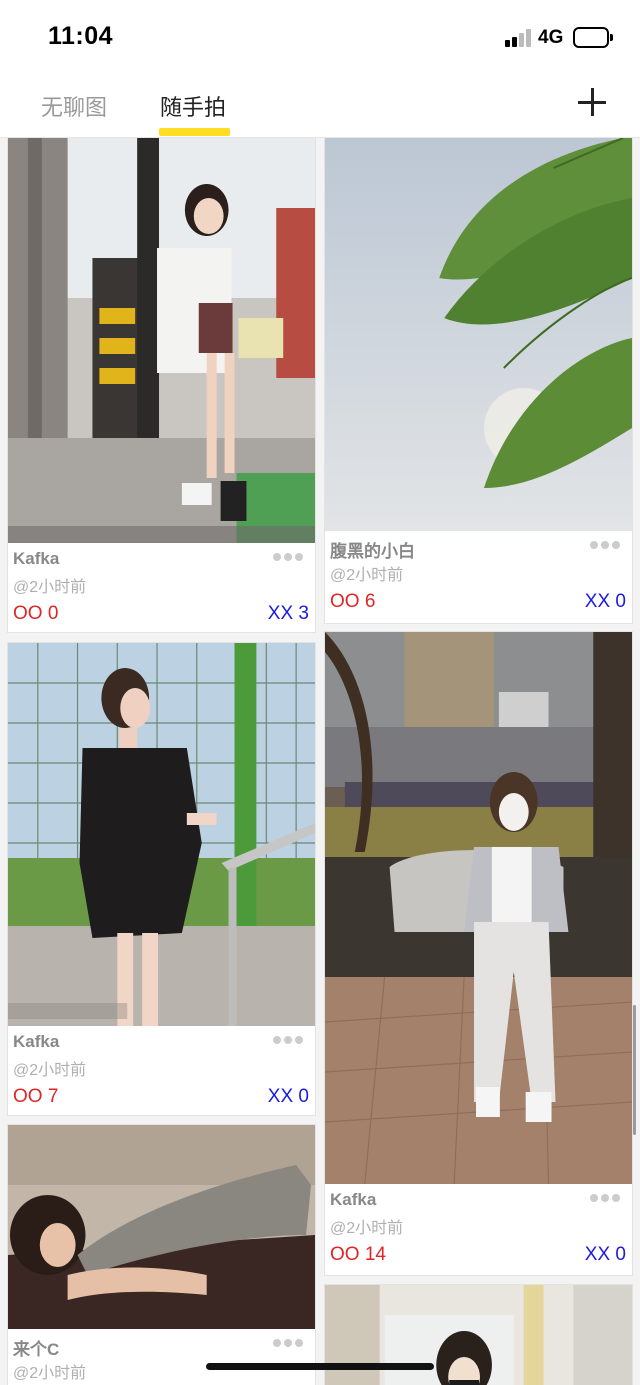 The width and height of the screenshot is (640, 1385). I want to click on upvote-count: OO 7, so click(35, 1097).